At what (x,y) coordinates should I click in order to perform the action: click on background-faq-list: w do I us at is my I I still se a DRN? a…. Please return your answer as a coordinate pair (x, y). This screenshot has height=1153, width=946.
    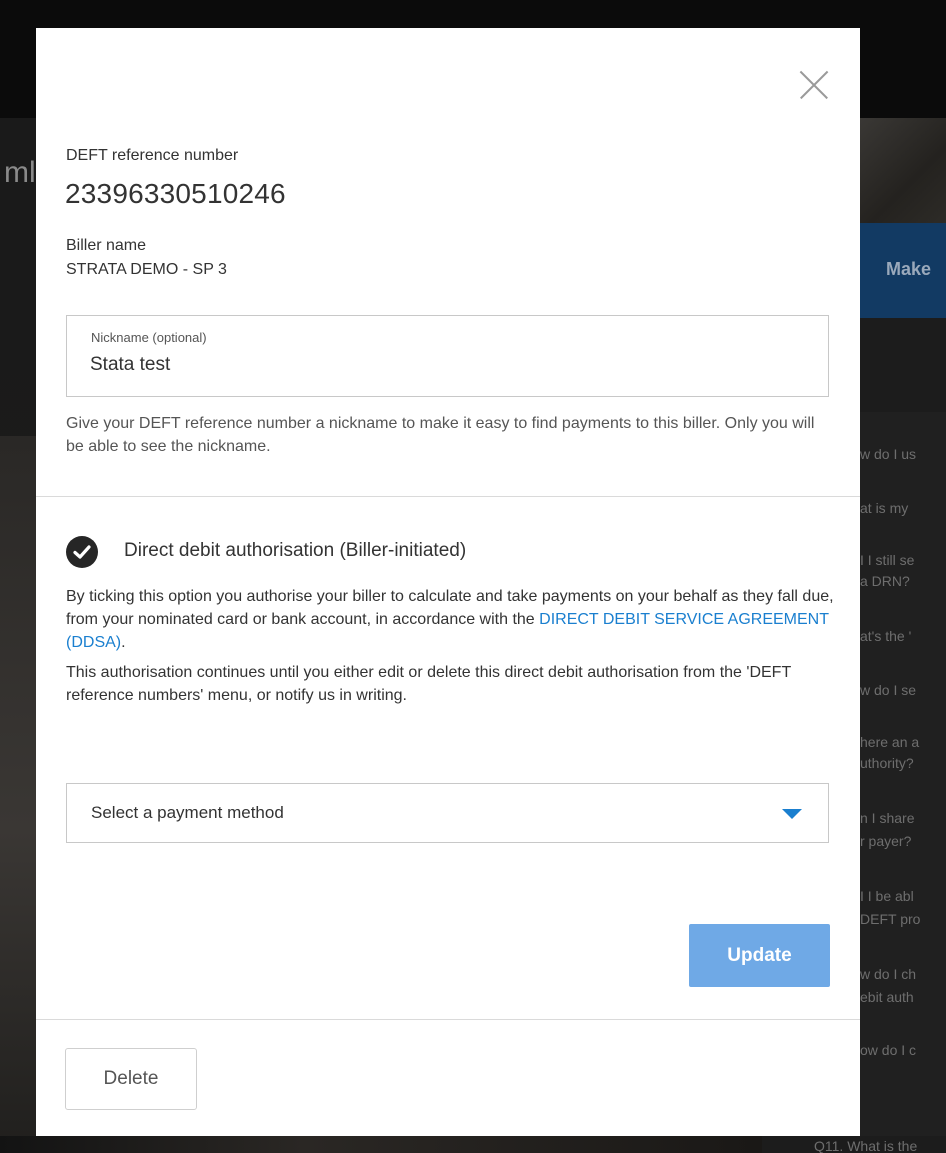
    Looking at the image, I should click on (903, 782).